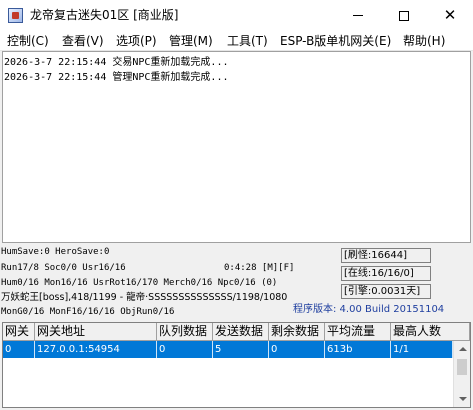 The height and width of the screenshot is (410, 473). I want to click on col-queue-data: 队列数据, so click(185, 332).